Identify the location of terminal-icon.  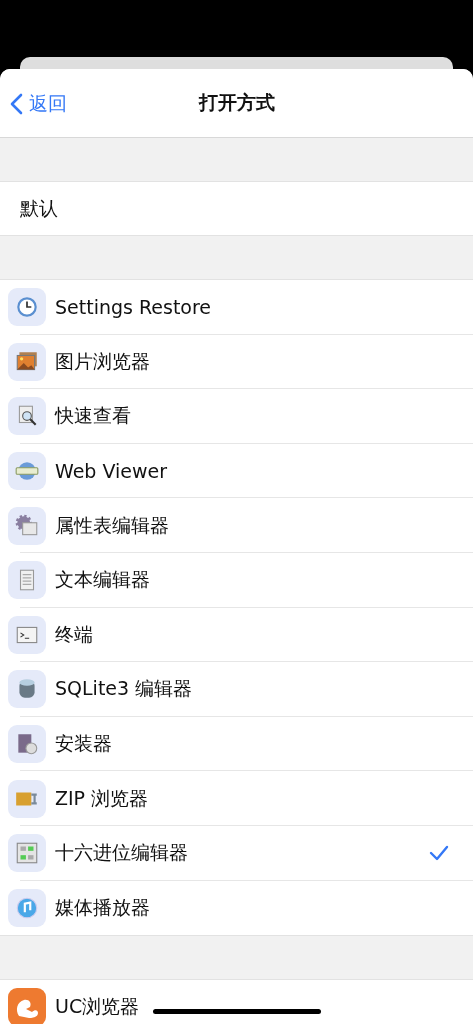
(27, 634).